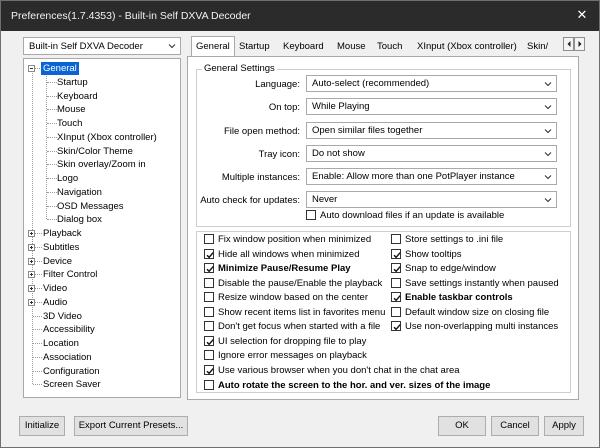 The height and width of the screenshot is (448, 600). What do you see at coordinates (42, 426) in the screenshot?
I see `initialize-button: Initialize` at bounding box center [42, 426].